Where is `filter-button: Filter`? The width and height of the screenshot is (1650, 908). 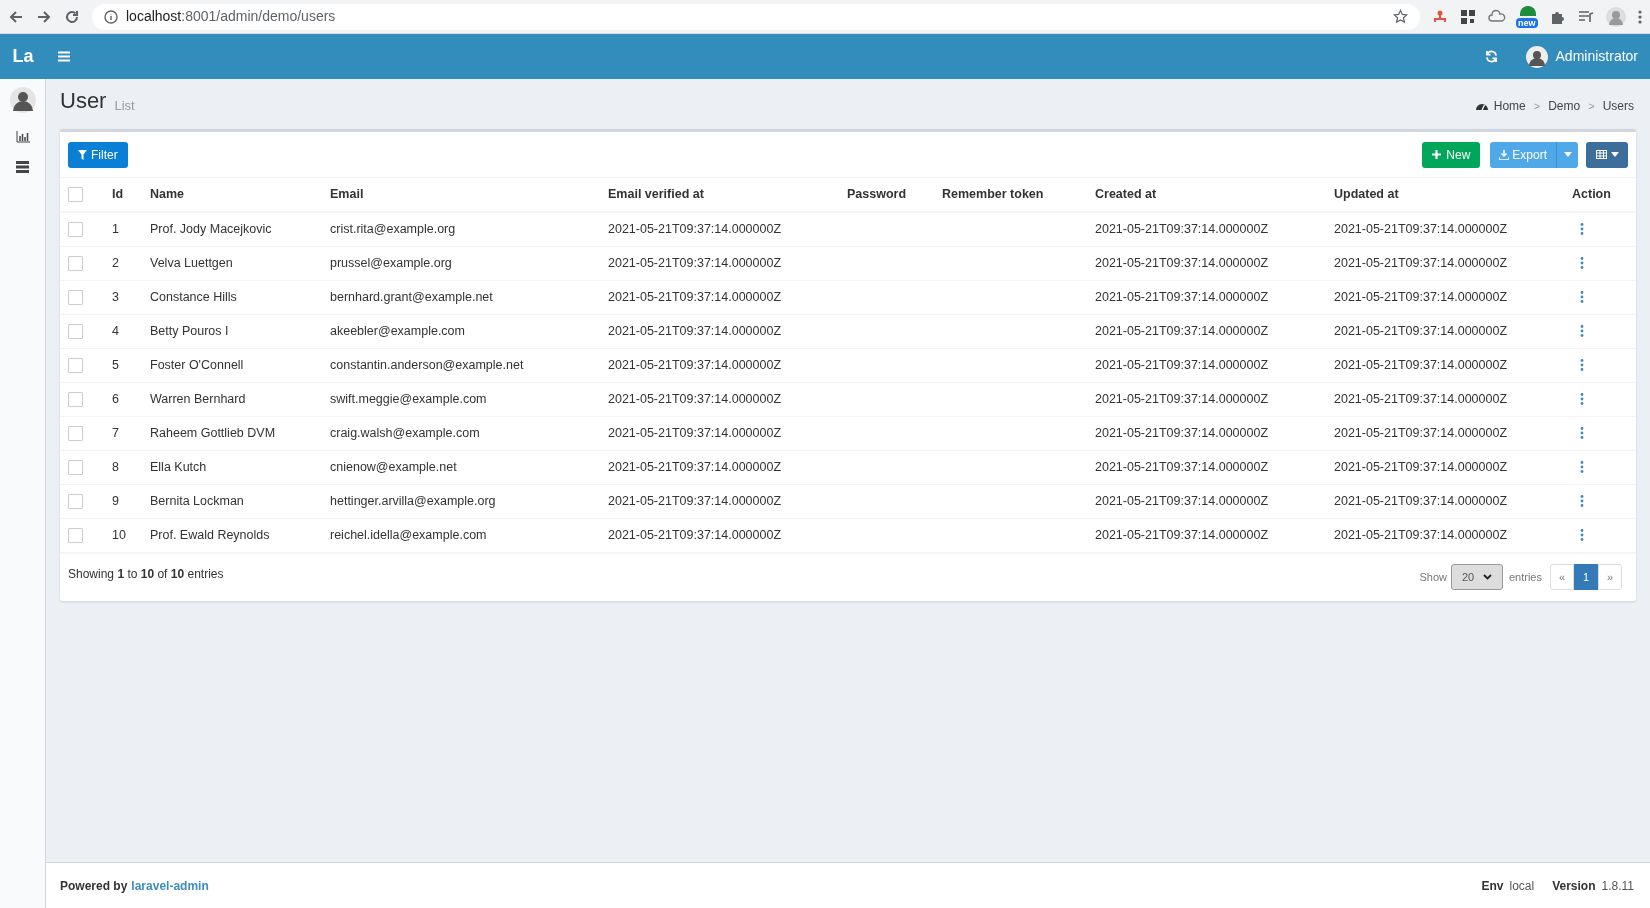 filter-button: Filter is located at coordinates (98, 154).